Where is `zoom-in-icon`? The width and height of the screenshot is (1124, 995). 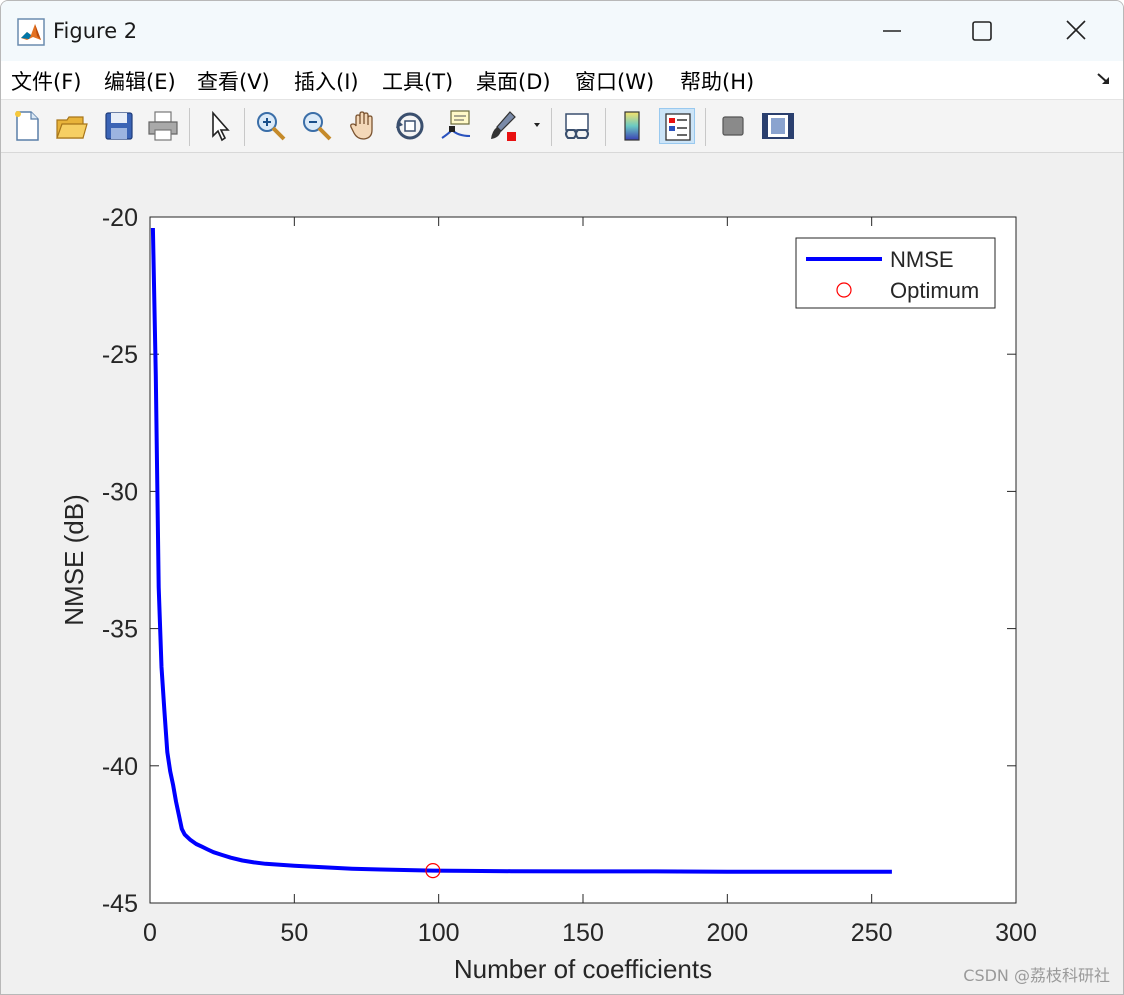 zoom-in-icon is located at coordinates (271, 126).